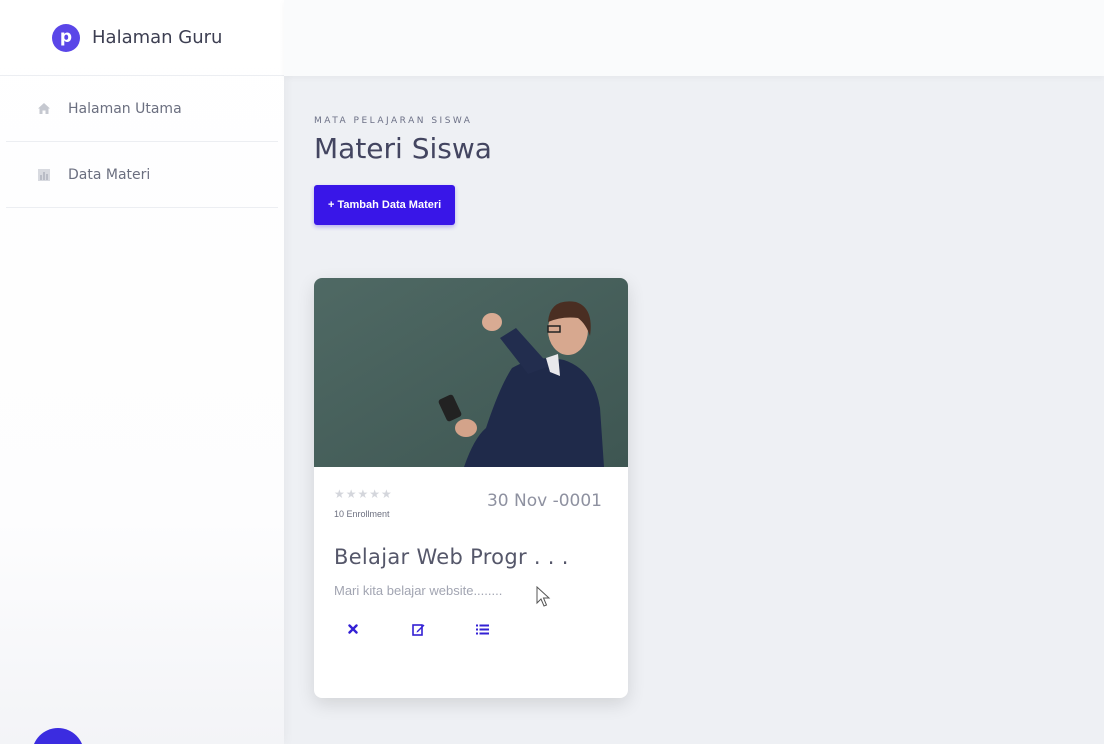 The width and height of the screenshot is (1104, 744). What do you see at coordinates (393, 121) in the screenshot?
I see `page-subtitle: MATA PELAJARAN SISWA` at bounding box center [393, 121].